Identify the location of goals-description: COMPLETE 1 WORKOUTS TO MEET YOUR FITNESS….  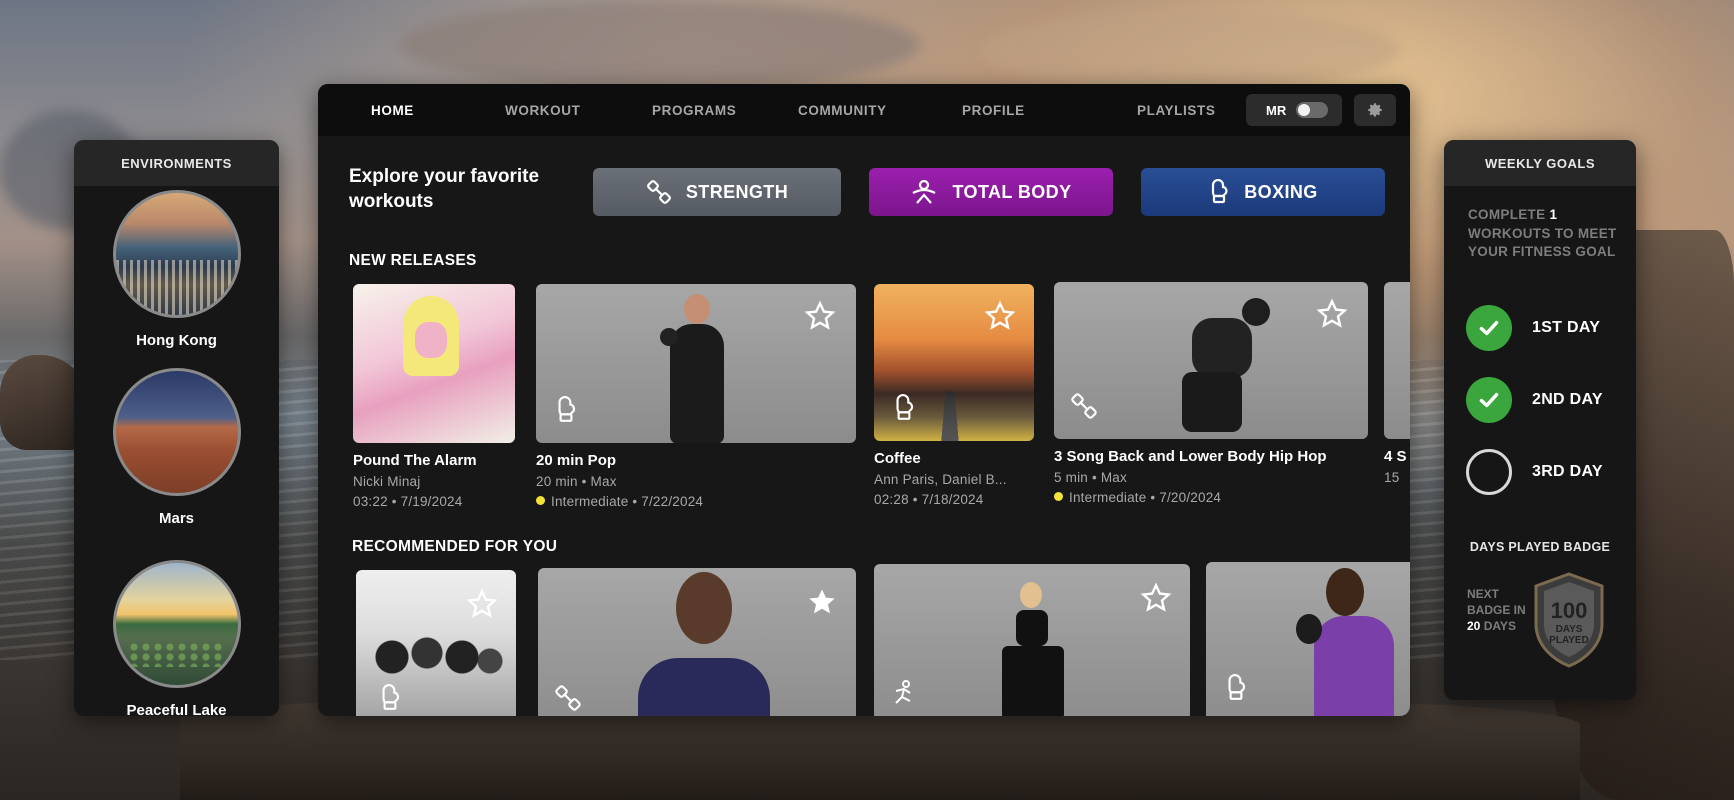
(1543, 234).